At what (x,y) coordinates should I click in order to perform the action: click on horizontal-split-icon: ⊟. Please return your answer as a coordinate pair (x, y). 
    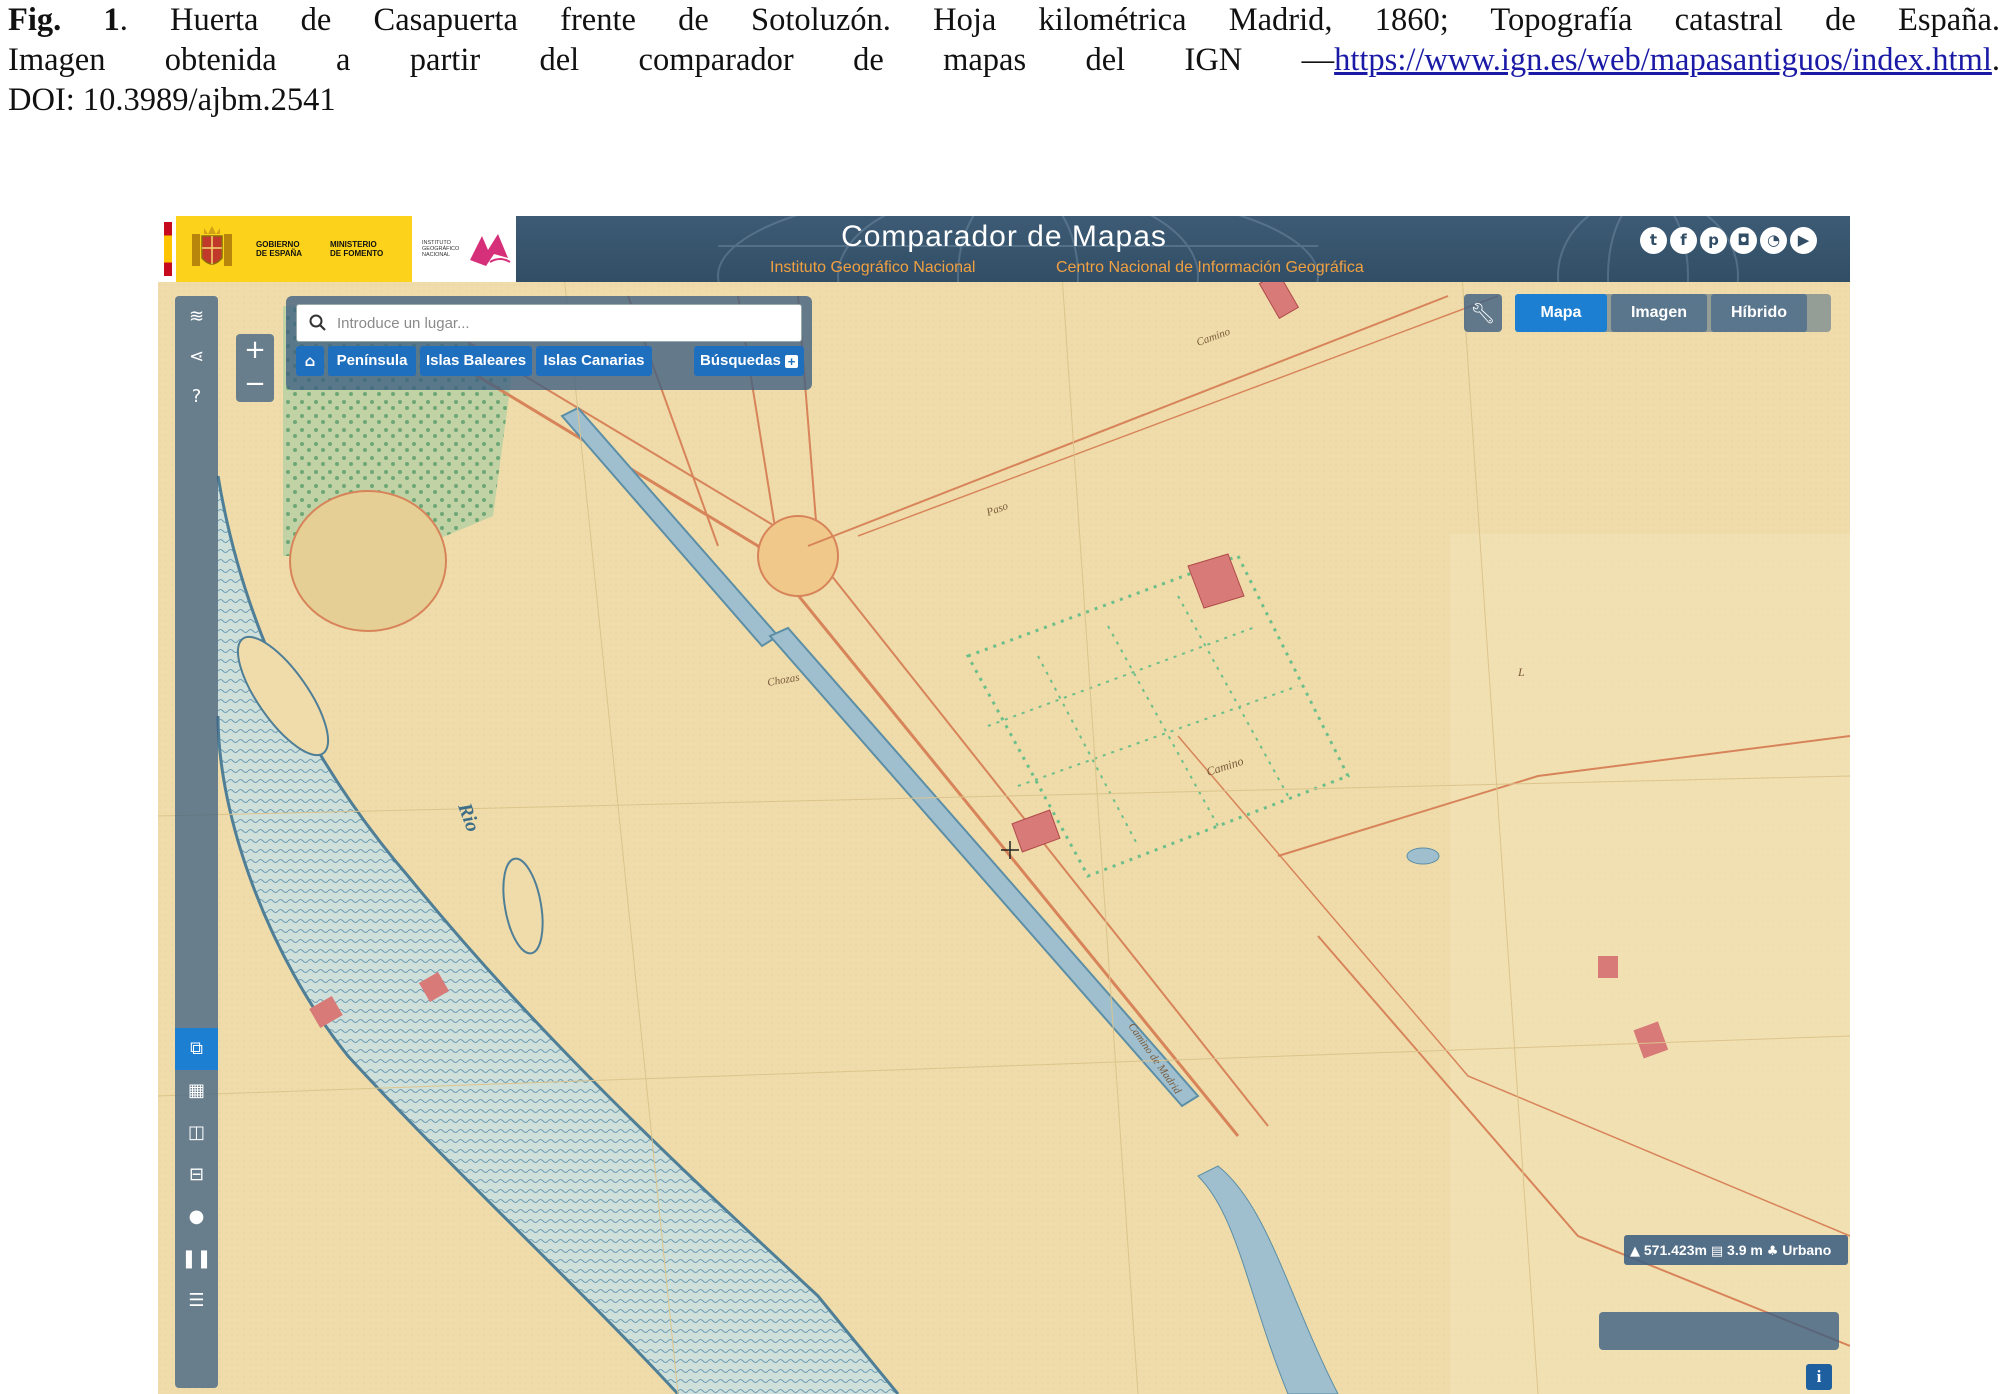
    Looking at the image, I should click on (196, 1175).